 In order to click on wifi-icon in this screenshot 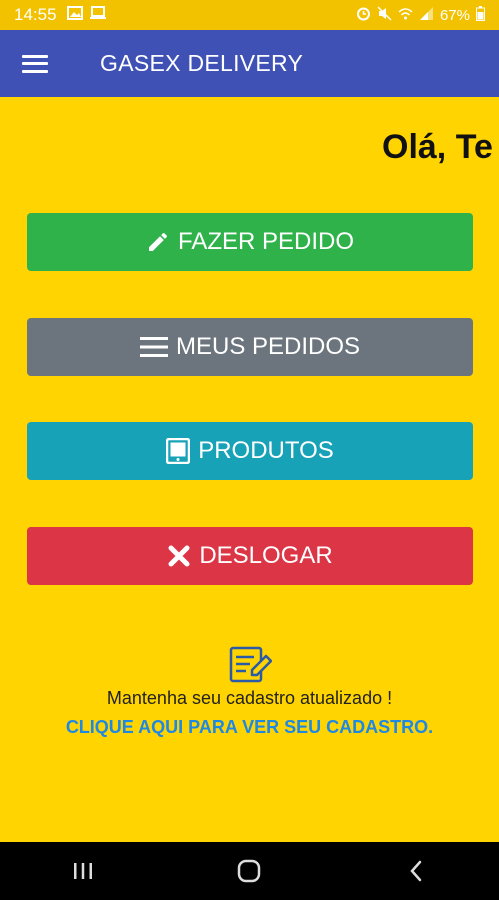, I will do `click(405, 15)`.